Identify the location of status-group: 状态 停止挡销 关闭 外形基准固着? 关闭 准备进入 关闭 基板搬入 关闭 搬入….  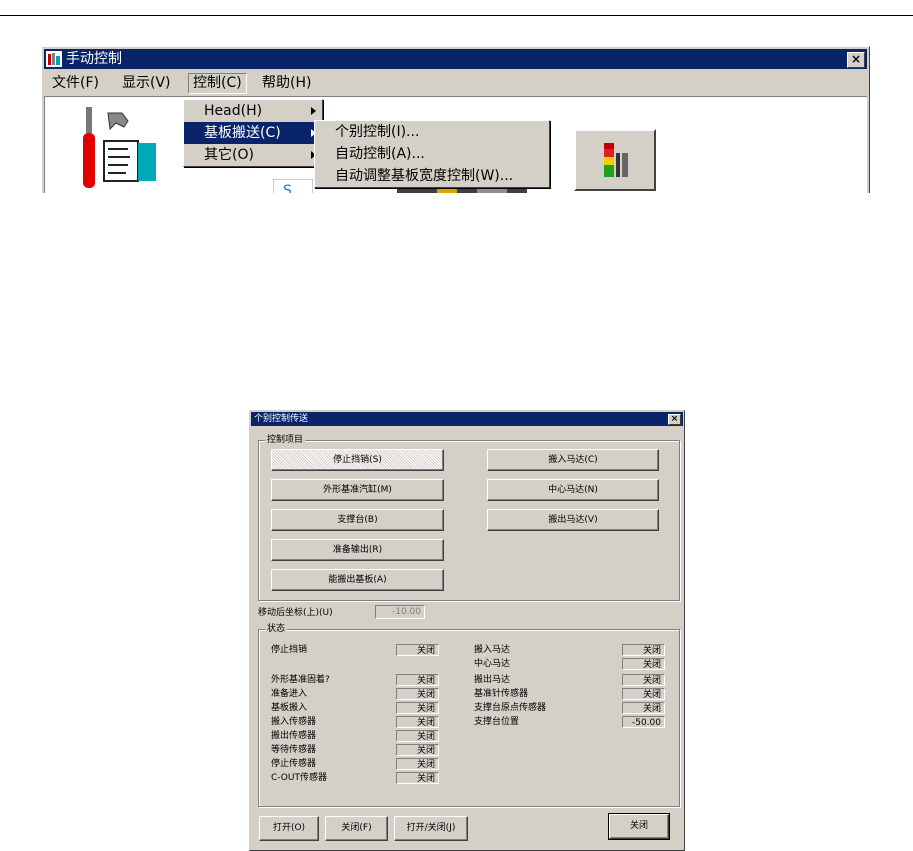
(469, 715).